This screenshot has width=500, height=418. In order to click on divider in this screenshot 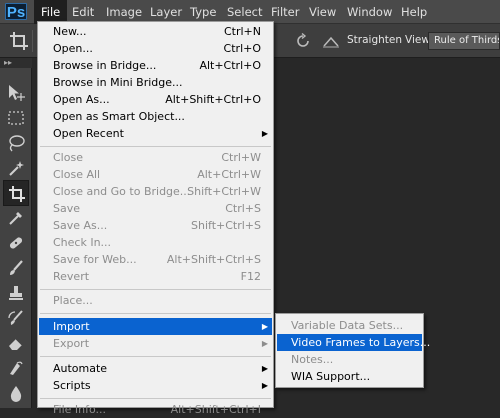, I will do `click(32, 41)`.